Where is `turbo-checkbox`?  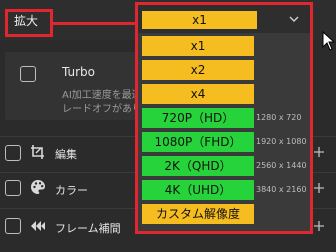 turbo-checkbox is located at coordinates (28, 74).